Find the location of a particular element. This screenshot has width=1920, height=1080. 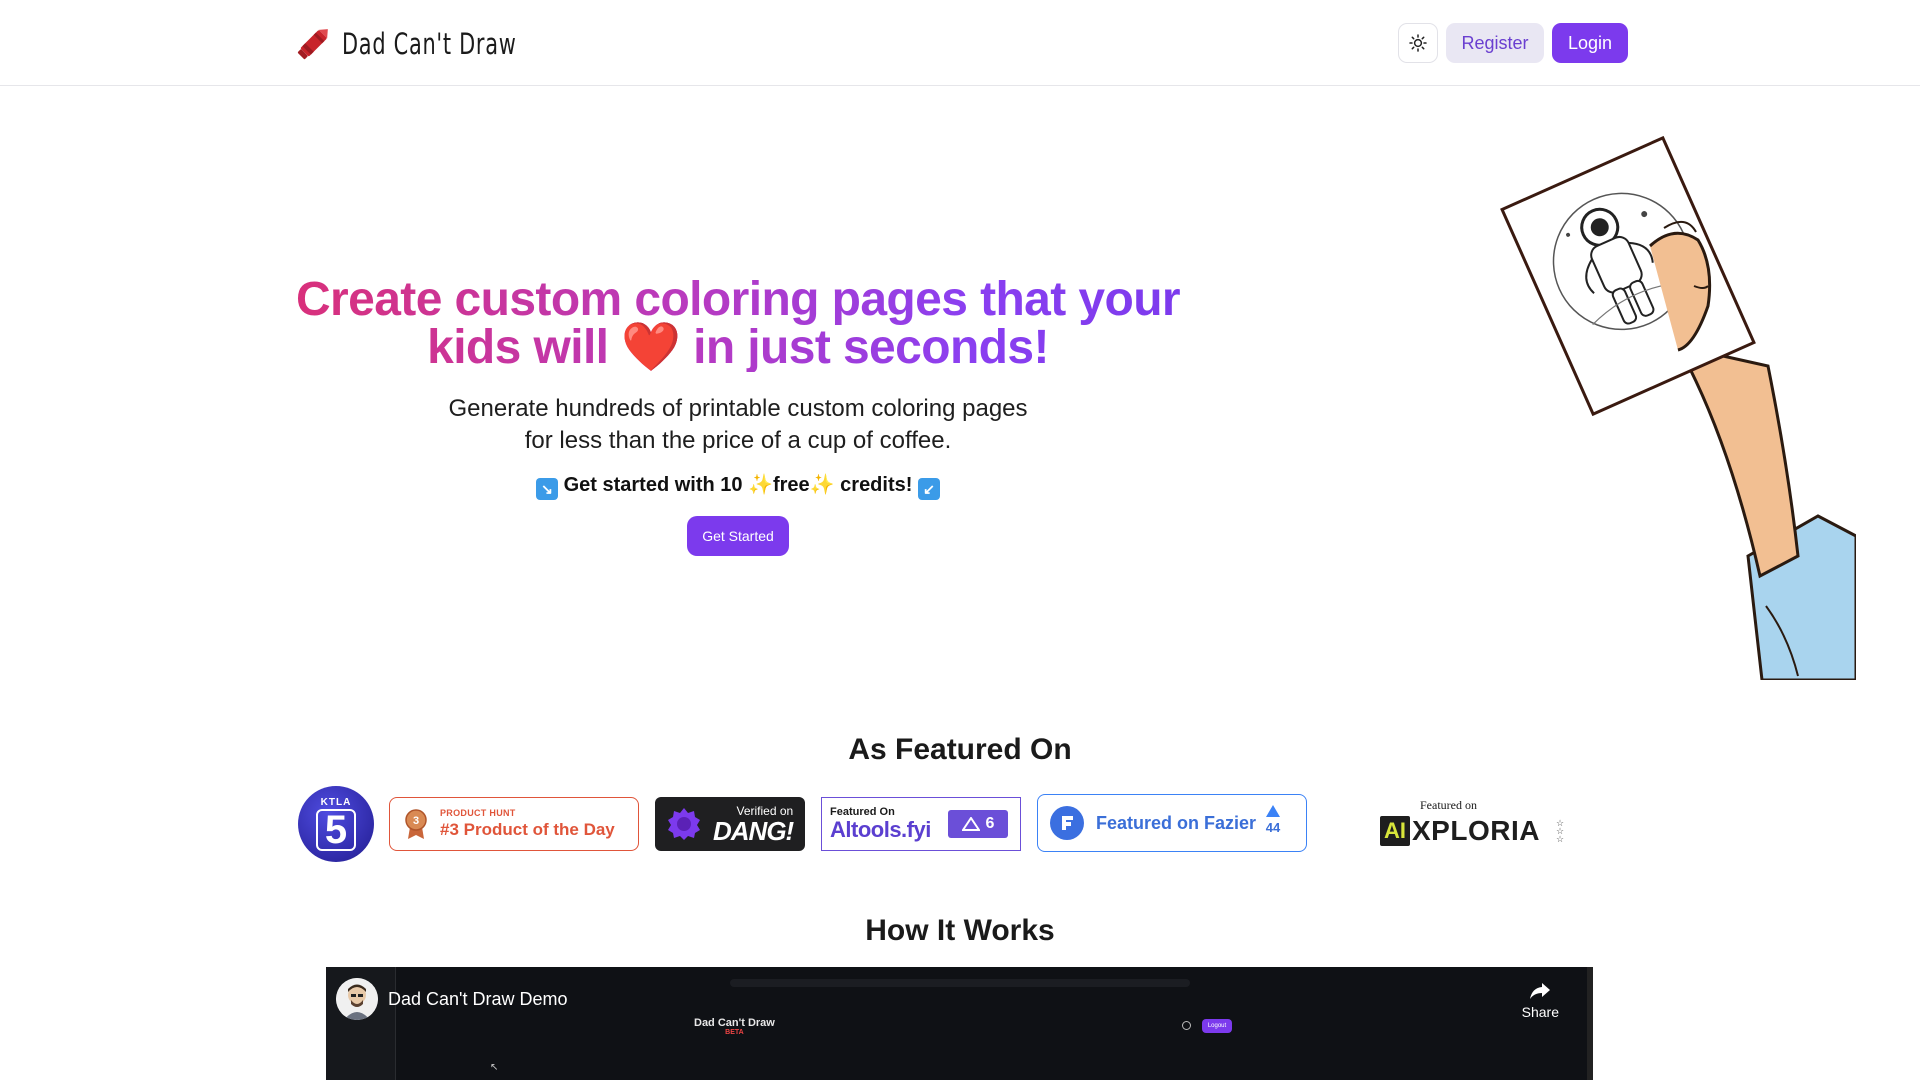

ktla-label: KTLA is located at coordinates (336, 802).